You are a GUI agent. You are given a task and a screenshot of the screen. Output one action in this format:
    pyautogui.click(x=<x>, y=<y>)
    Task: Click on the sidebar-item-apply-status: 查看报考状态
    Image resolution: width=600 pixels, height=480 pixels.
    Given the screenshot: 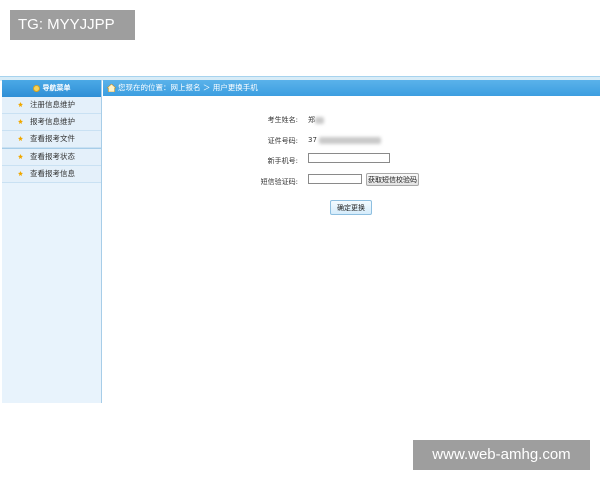 What is the action you would take?
    pyautogui.click(x=51, y=157)
    